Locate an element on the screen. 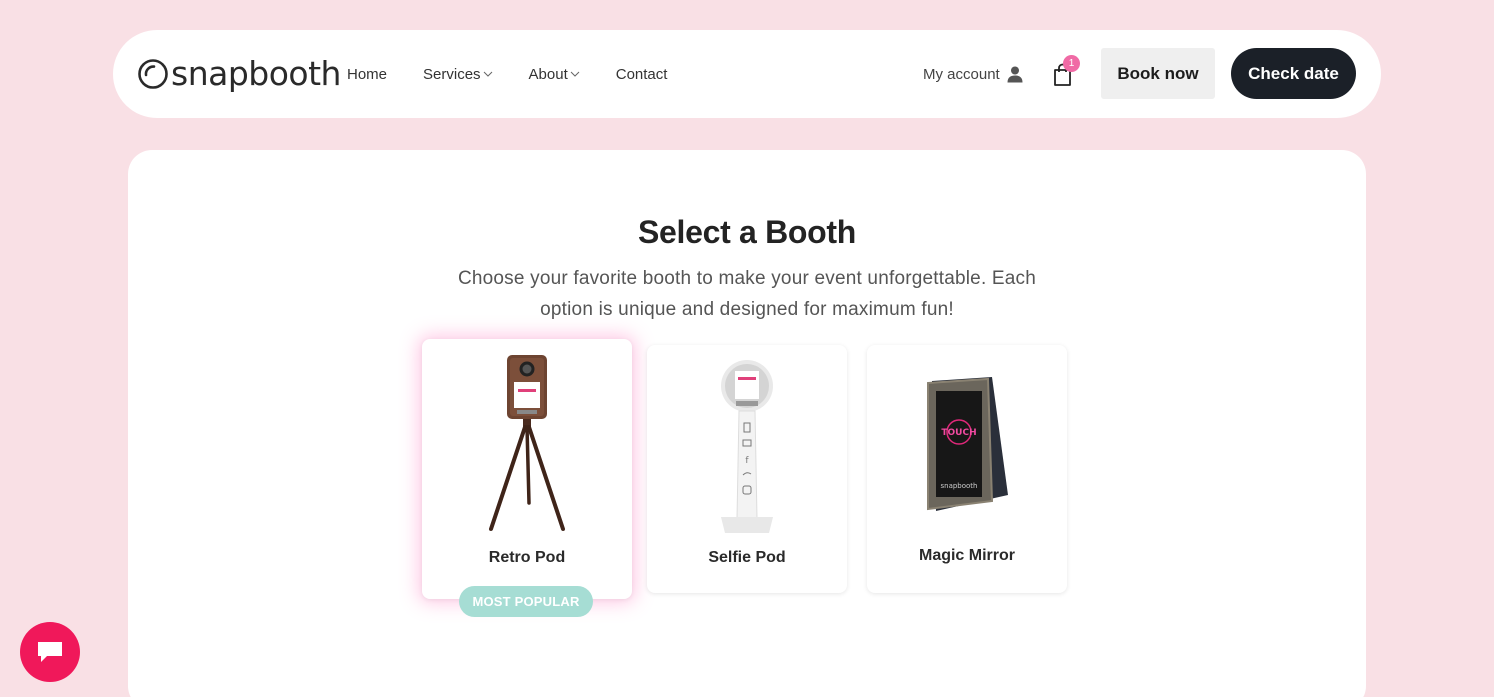 The image size is (1494, 697). booth-name: Selfie Pod is located at coordinates (747, 557).